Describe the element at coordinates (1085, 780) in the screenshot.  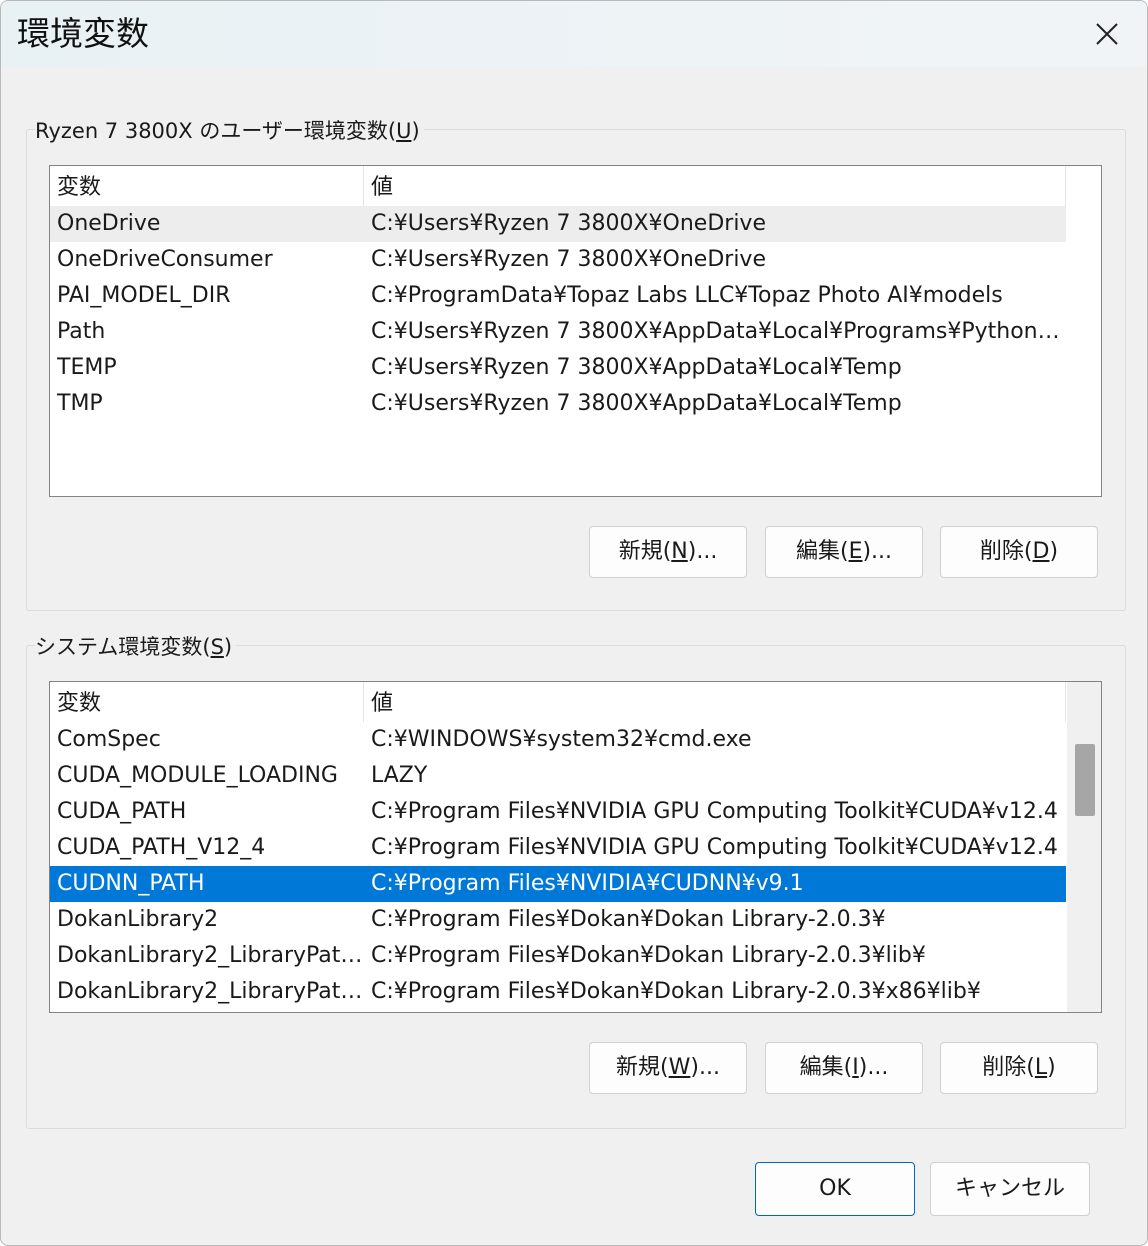
I see `scrollbar-thumb` at that location.